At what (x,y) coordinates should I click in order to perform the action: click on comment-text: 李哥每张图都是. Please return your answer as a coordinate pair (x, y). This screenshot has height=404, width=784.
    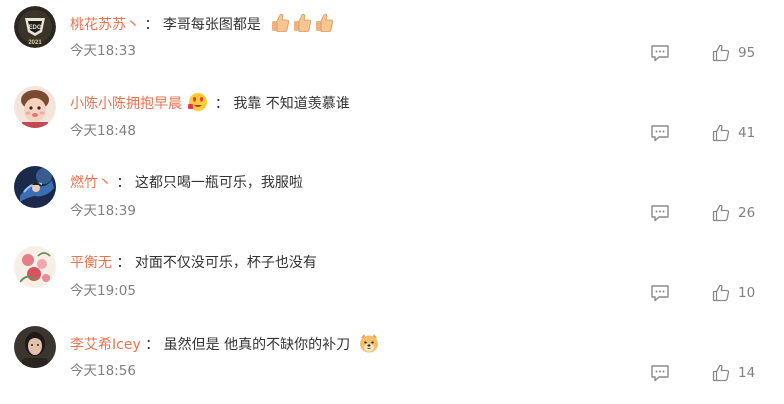
    Looking at the image, I should click on (211, 25).